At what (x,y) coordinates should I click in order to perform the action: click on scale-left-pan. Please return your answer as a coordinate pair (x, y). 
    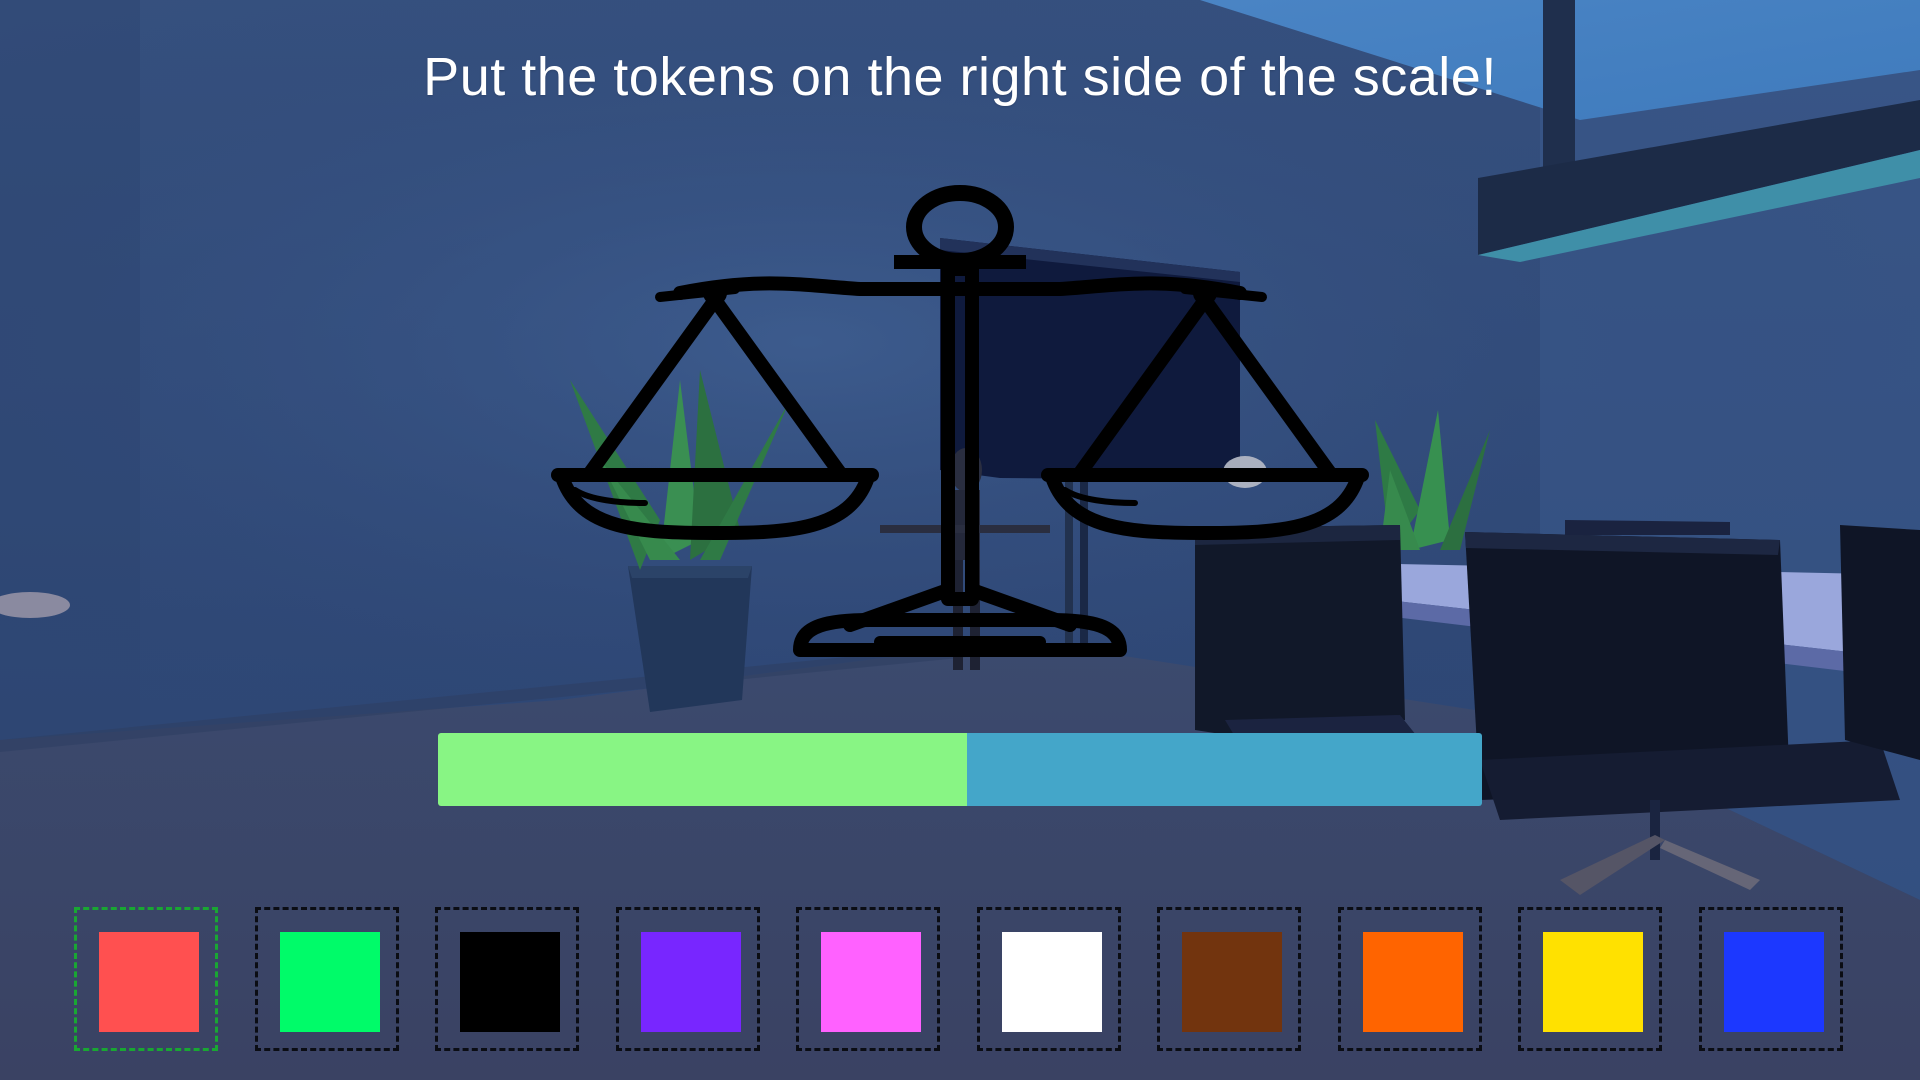
    Looking at the image, I should click on (715, 416).